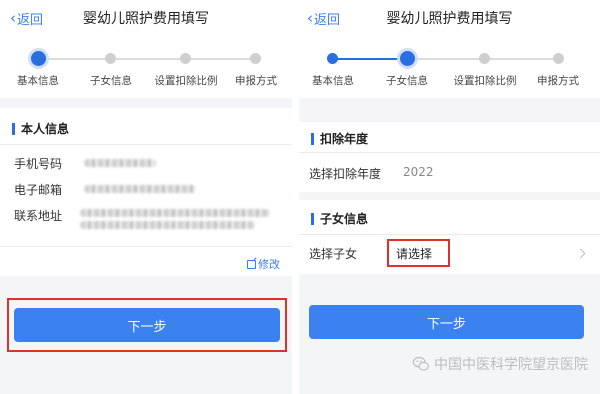 The width and height of the screenshot is (600, 394). What do you see at coordinates (511, 365) in the screenshot?
I see `watermark-text: 中国中医科学院望京医院` at bounding box center [511, 365].